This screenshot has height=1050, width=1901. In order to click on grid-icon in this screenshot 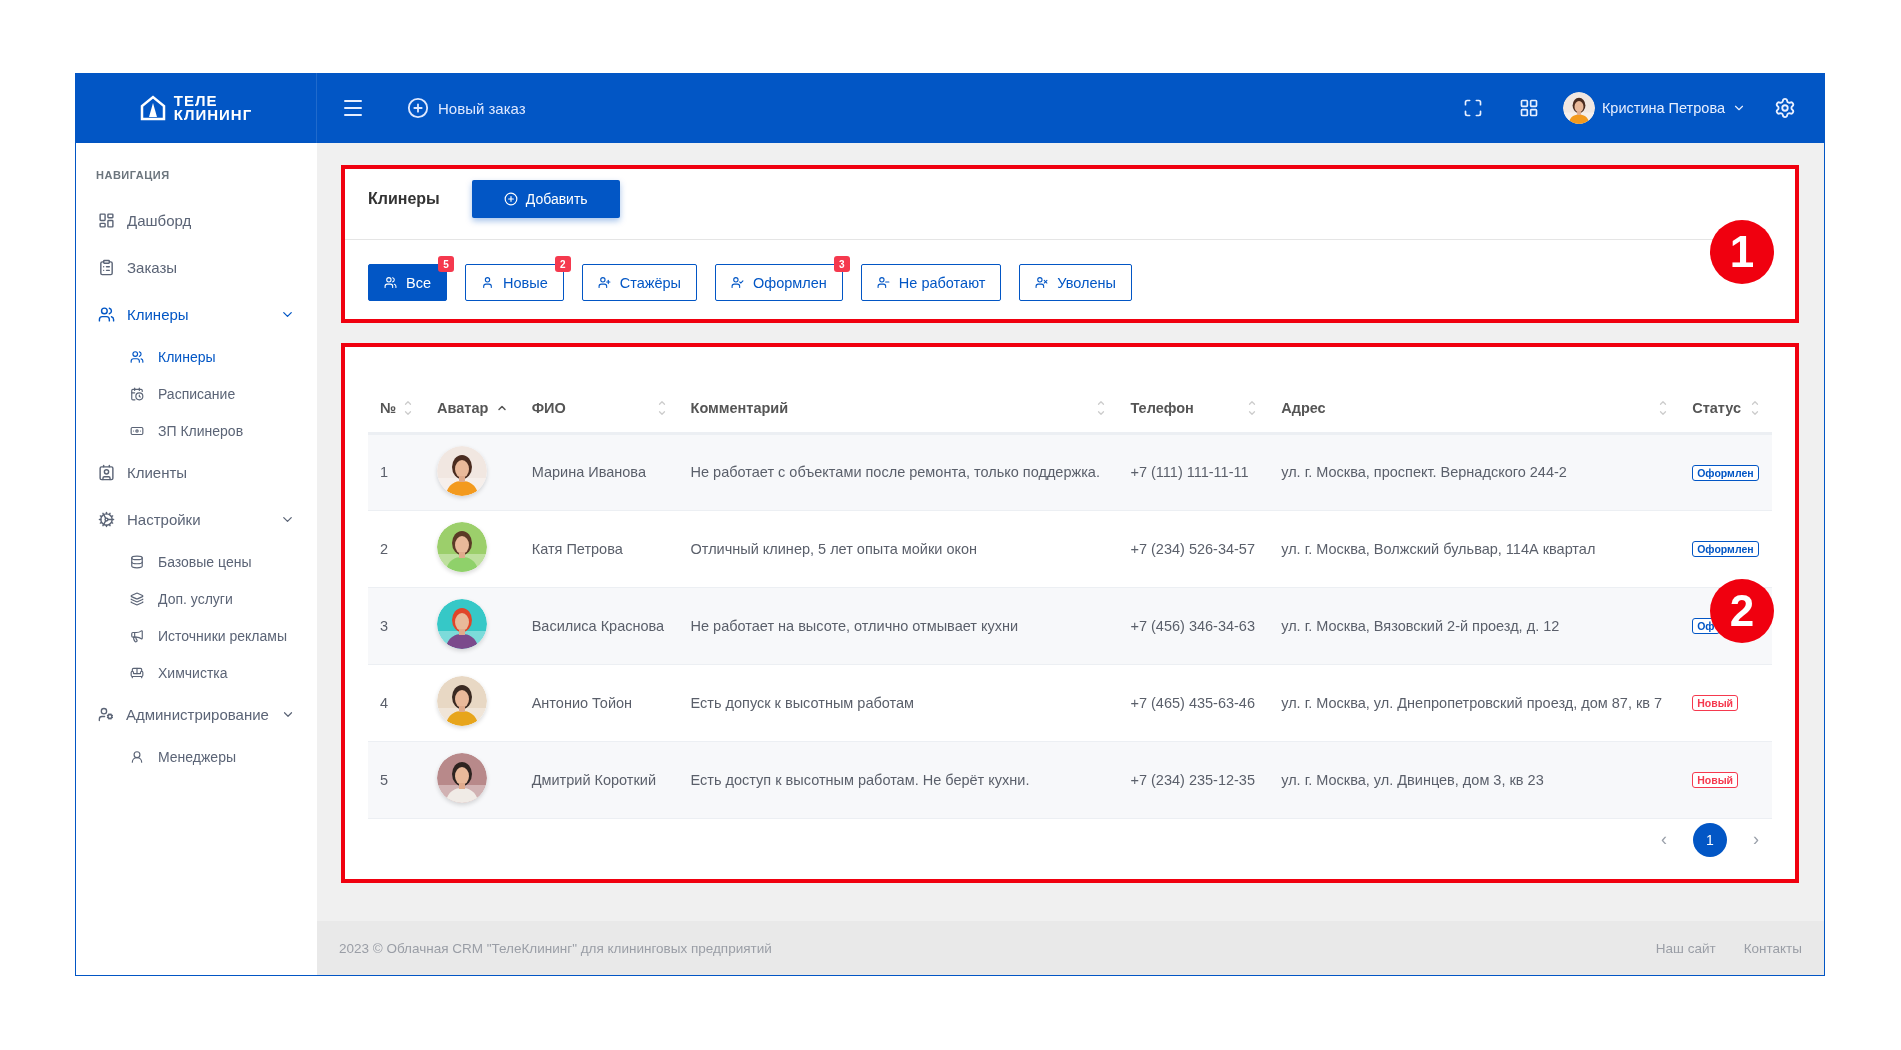, I will do `click(1528, 108)`.